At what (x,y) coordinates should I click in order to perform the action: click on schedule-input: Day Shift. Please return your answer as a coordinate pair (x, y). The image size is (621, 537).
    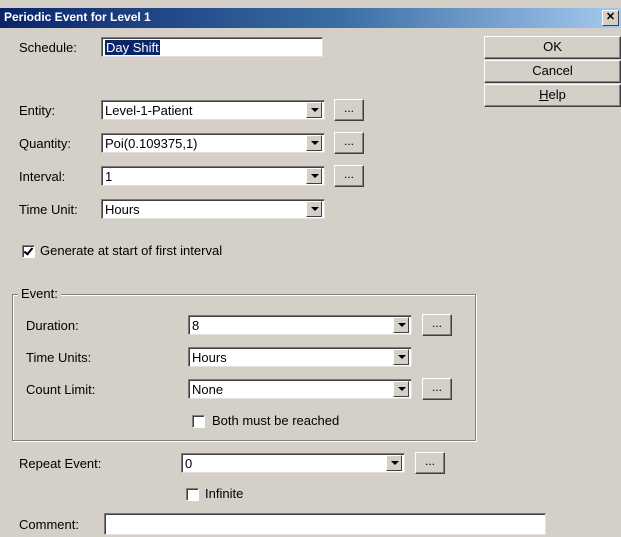
    Looking at the image, I should click on (212, 47).